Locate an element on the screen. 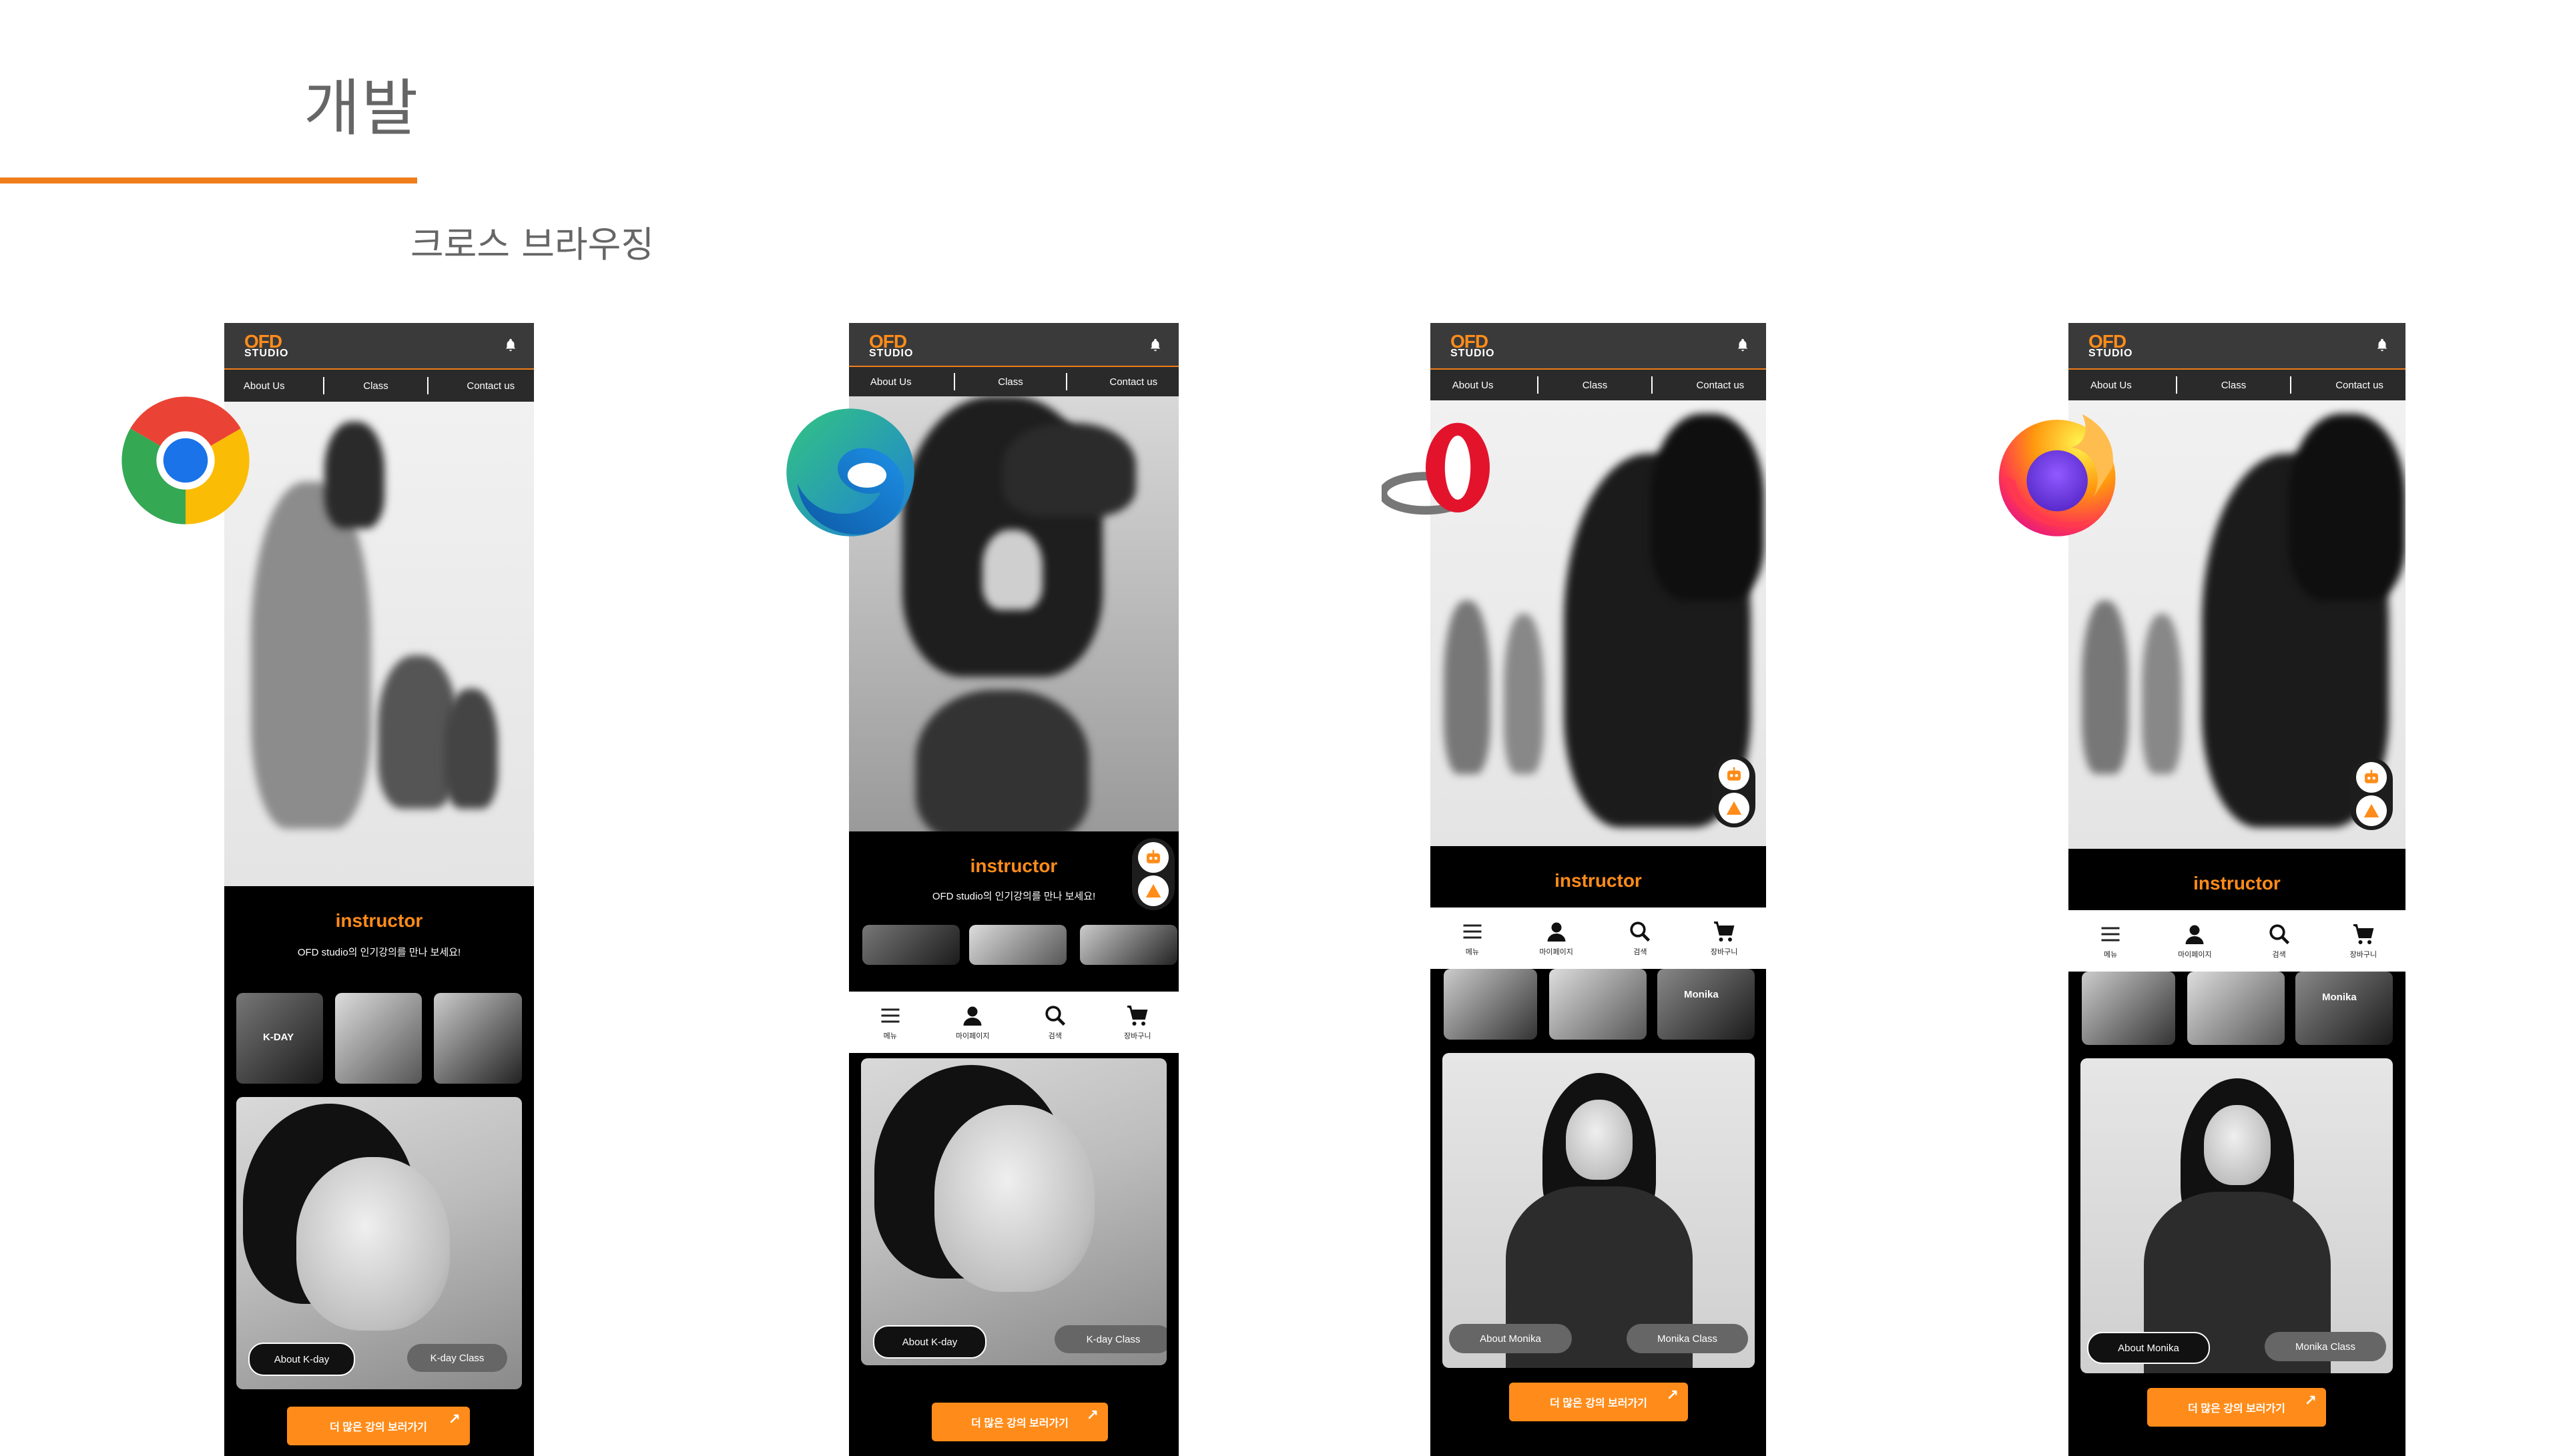 This screenshot has width=2563, height=1456. feature-section: About K-day K-day Class 더 많은 강의 보러가기 ↗ is located at coordinates (1014, 1254).